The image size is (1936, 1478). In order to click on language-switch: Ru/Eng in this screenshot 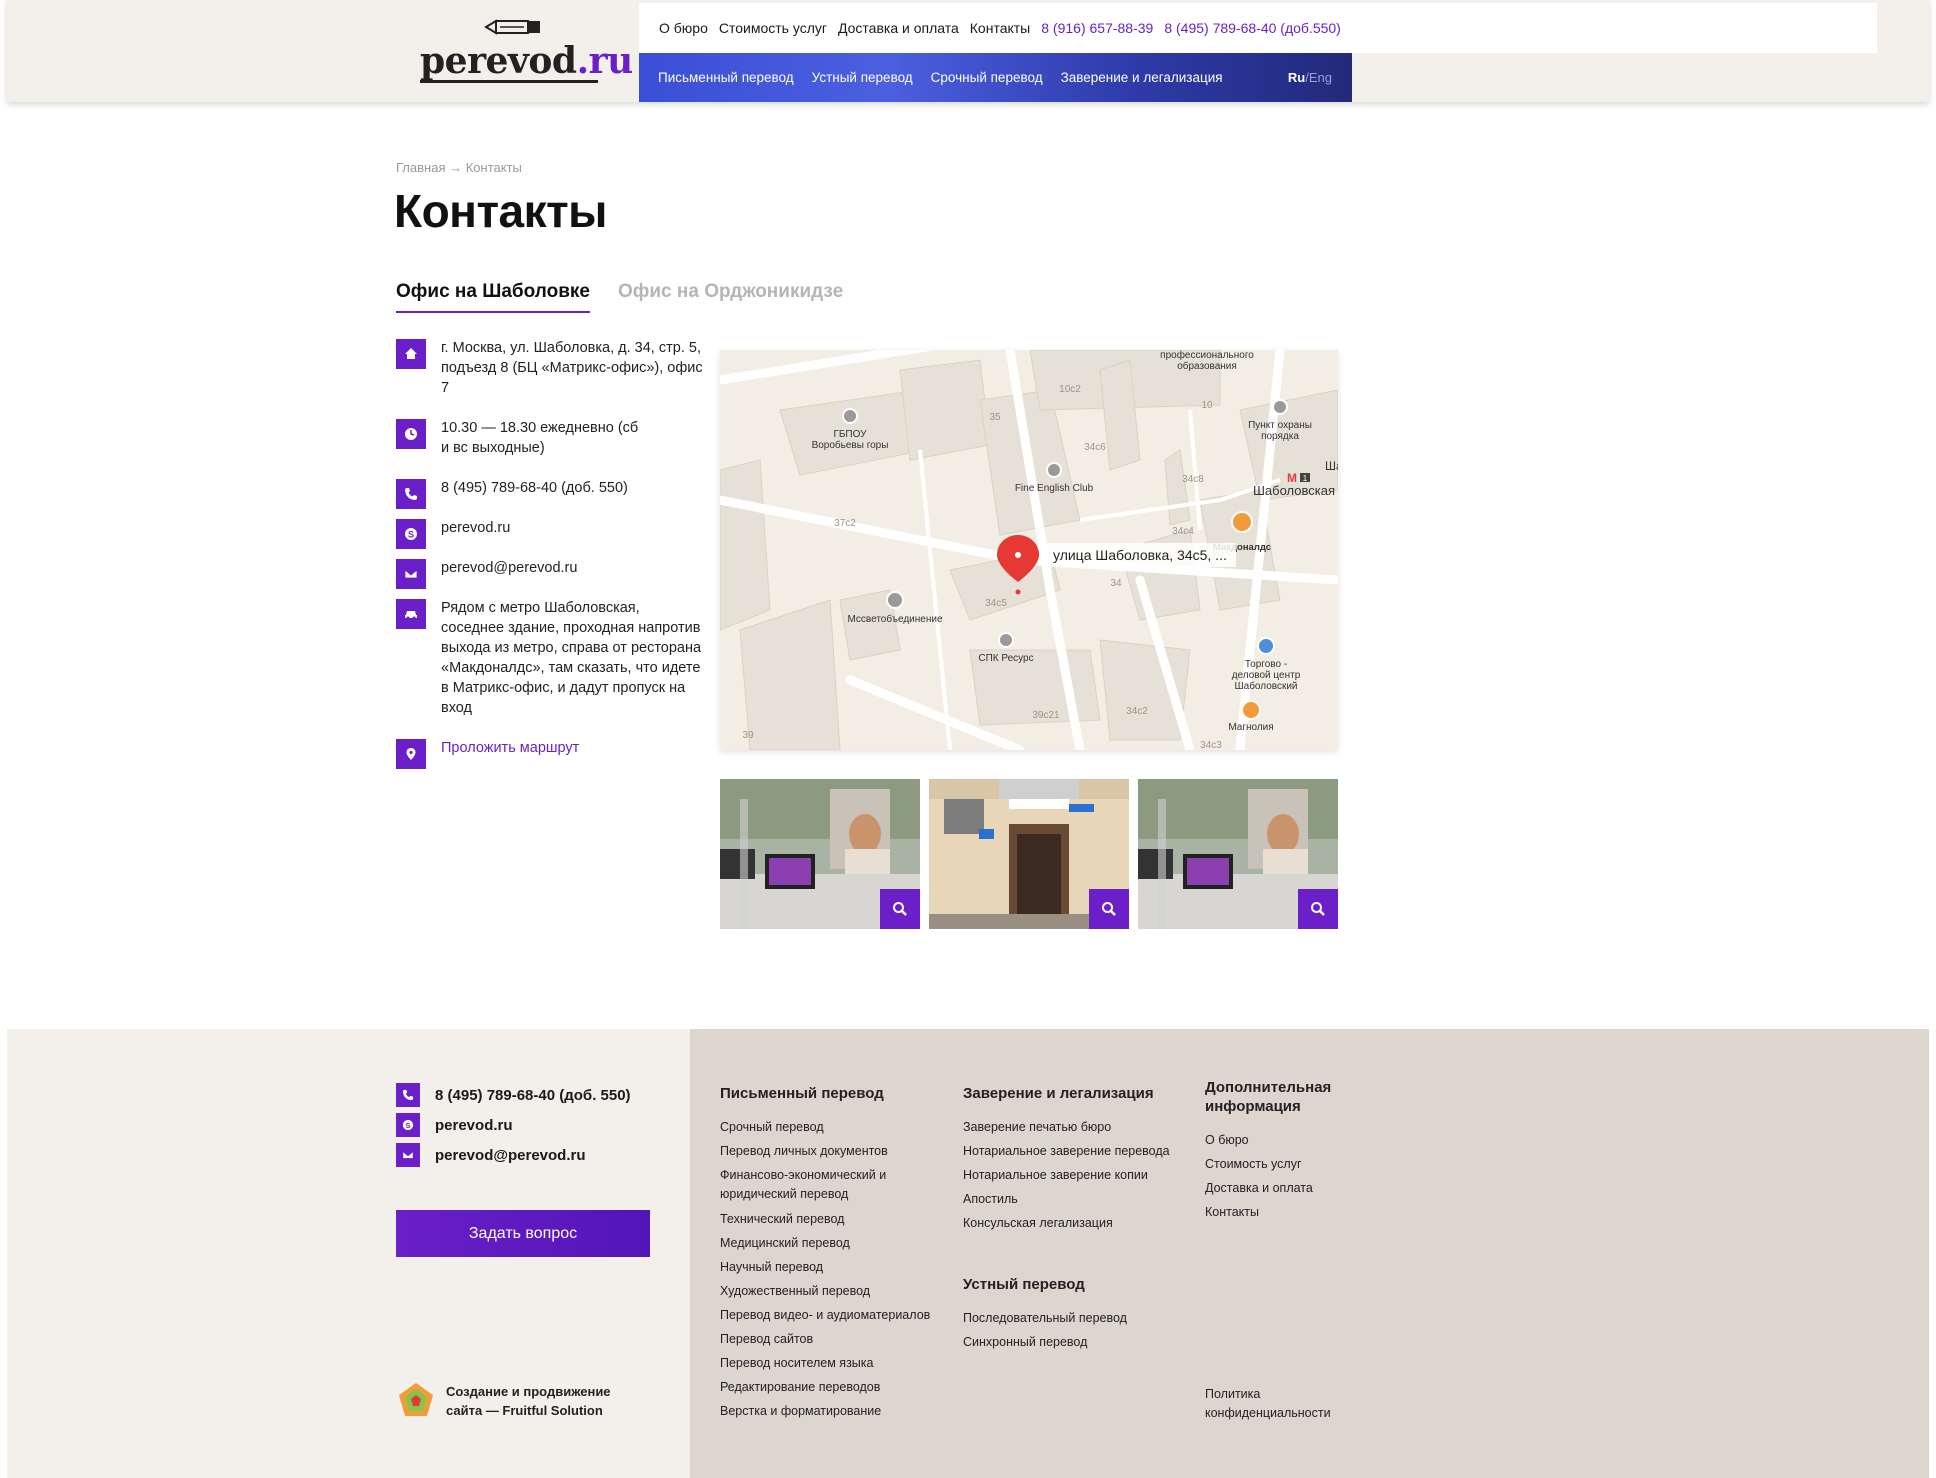, I will do `click(1310, 77)`.